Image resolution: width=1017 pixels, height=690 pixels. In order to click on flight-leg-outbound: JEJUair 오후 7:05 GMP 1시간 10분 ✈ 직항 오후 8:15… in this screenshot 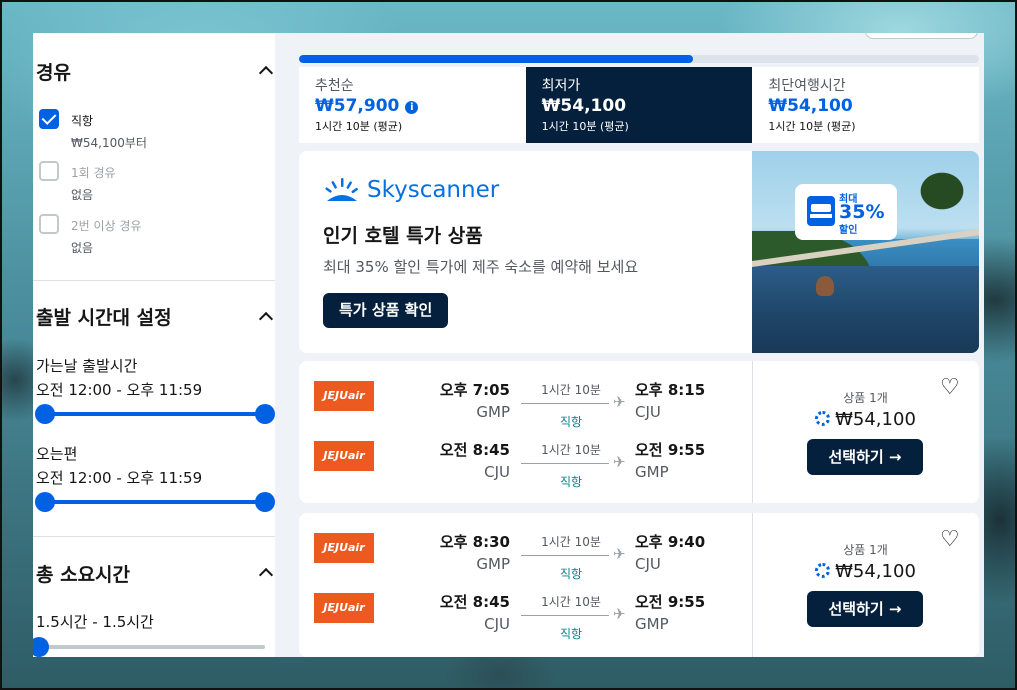, I will do `click(525, 411)`.